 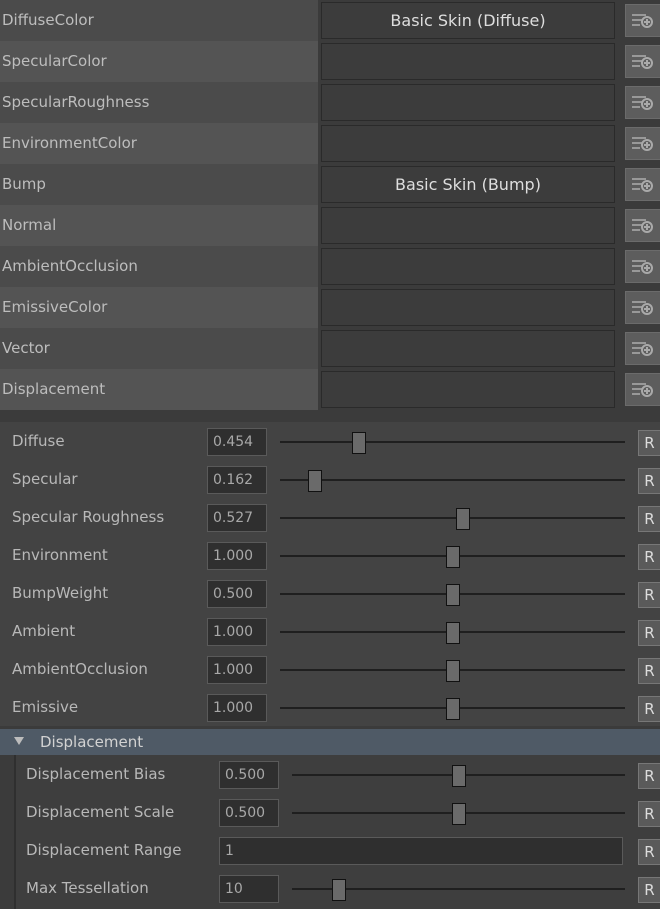 What do you see at coordinates (159, 102) in the screenshot?
I see `slot-label: SpecularRoughness` at bounding box center [159, 102].